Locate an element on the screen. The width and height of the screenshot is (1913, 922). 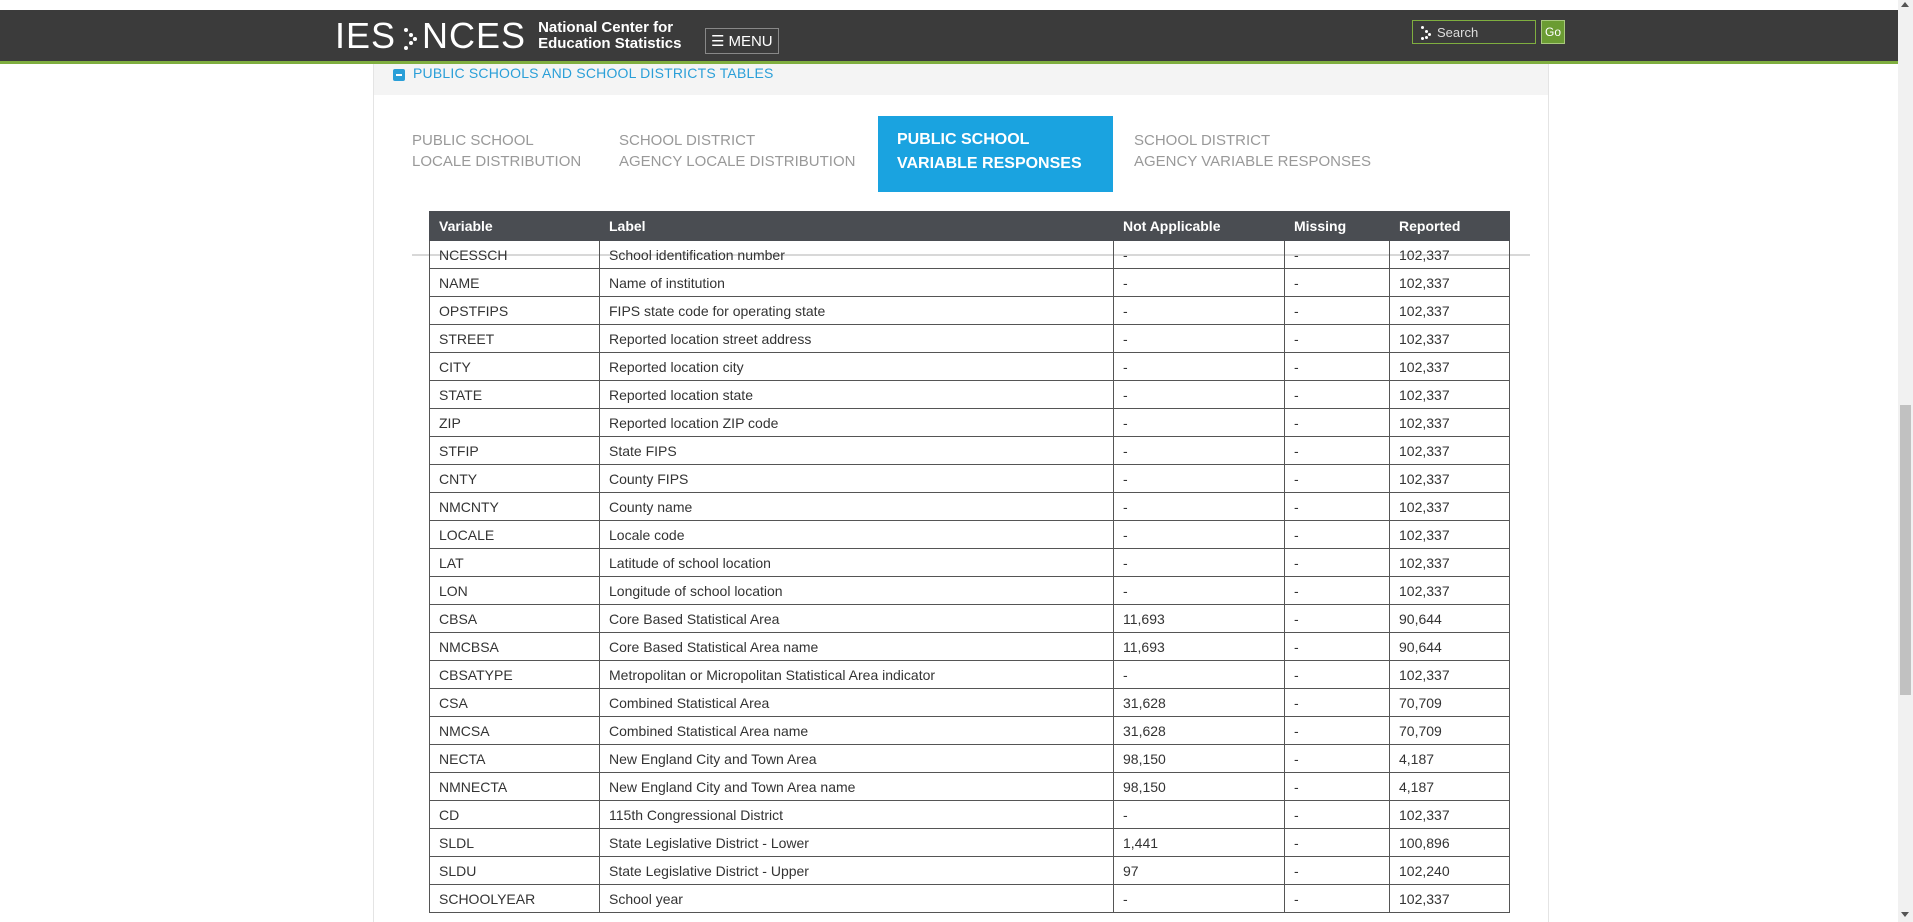
logo-line2: Education Statistics is located at coordinates (610, 43).